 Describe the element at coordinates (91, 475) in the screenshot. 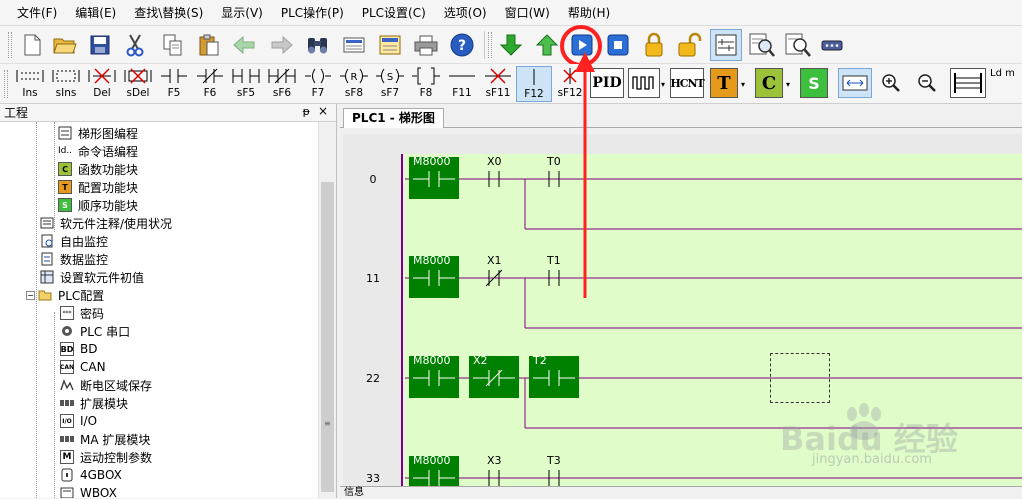

I see `tree-item-4gbox: 4GBOX` at that location.